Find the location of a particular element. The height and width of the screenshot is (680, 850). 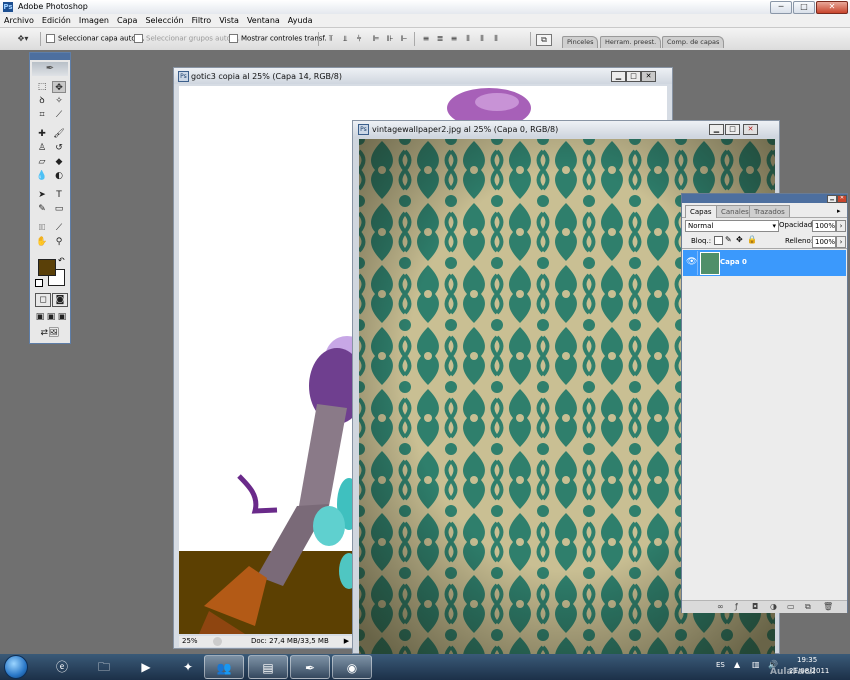

align-left-icon: ⊫ is located at coordinates (376, 39).